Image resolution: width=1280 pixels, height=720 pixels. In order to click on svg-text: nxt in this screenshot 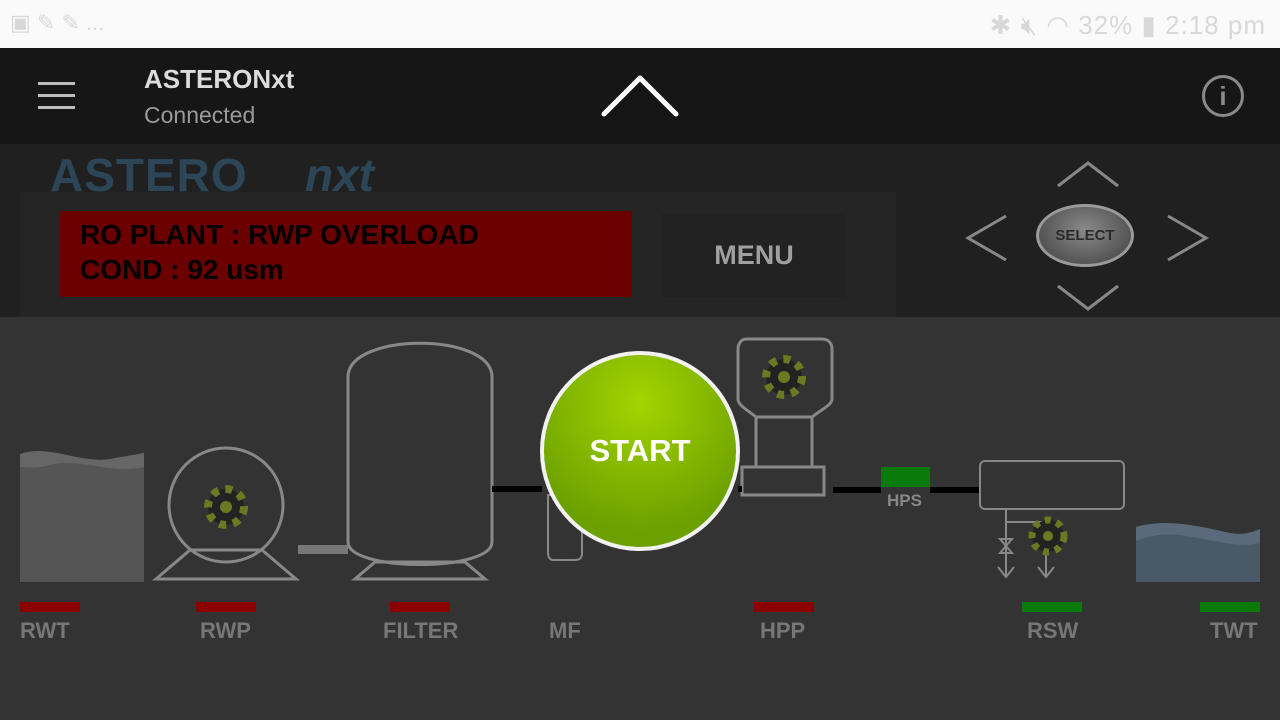, I will do `click(340, 172)`.